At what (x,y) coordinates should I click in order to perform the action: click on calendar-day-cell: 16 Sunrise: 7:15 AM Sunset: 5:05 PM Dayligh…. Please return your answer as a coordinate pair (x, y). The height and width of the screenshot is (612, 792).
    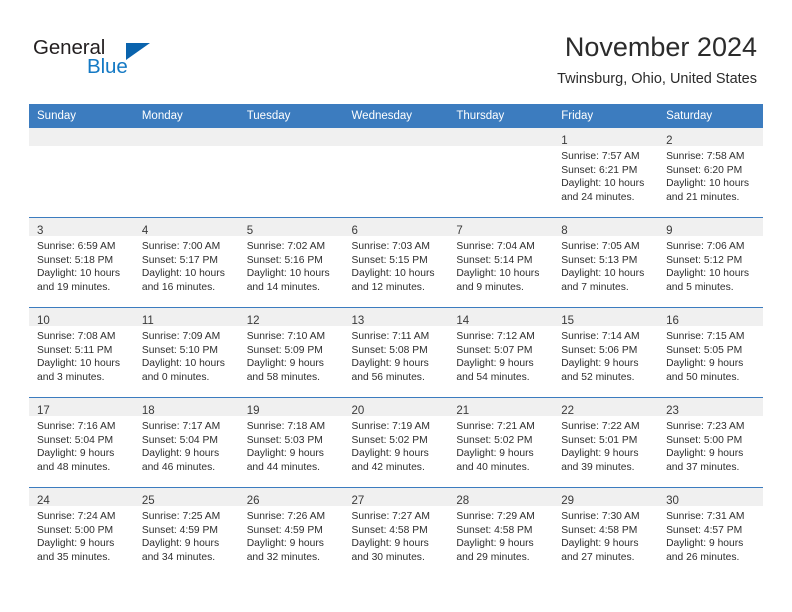
    Looking at the image, I should click on (710, 352).